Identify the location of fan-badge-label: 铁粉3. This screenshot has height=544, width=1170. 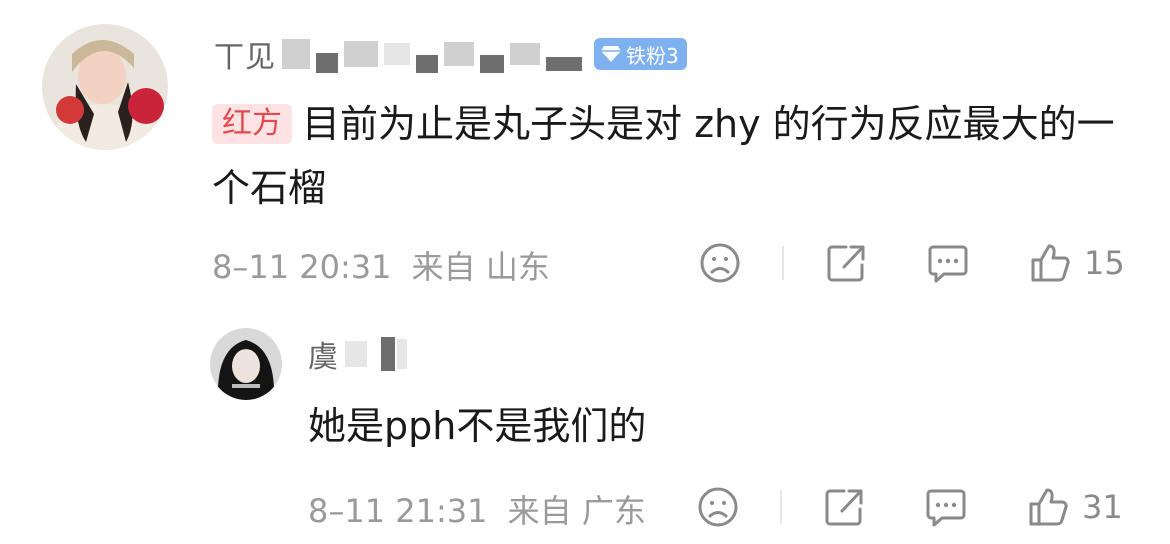
(652, 55).